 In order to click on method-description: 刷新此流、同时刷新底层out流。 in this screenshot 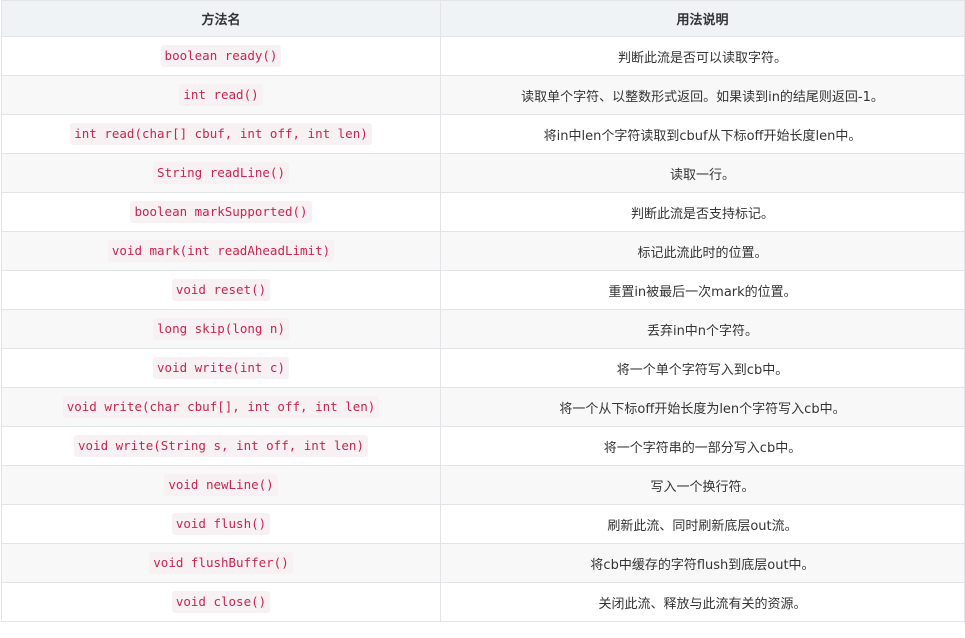, I will do `click(702, 526)`.